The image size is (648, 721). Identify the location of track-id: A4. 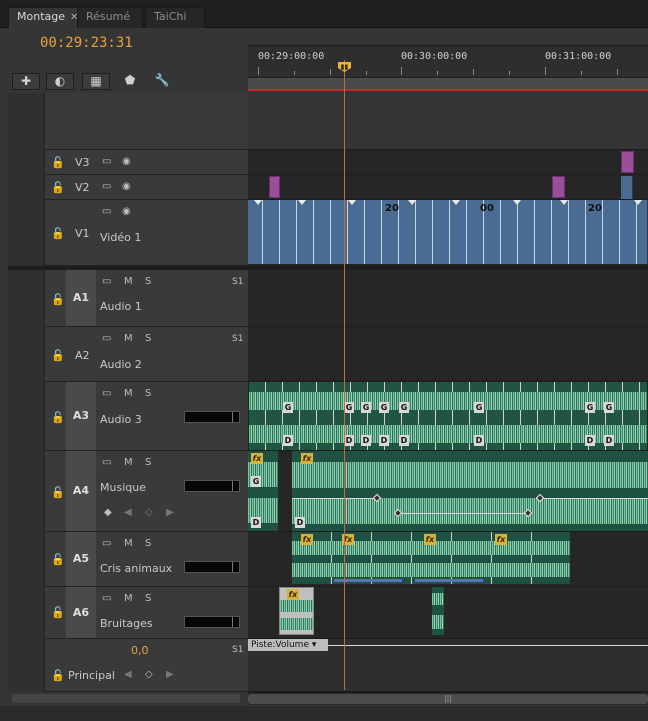
(81, 491).